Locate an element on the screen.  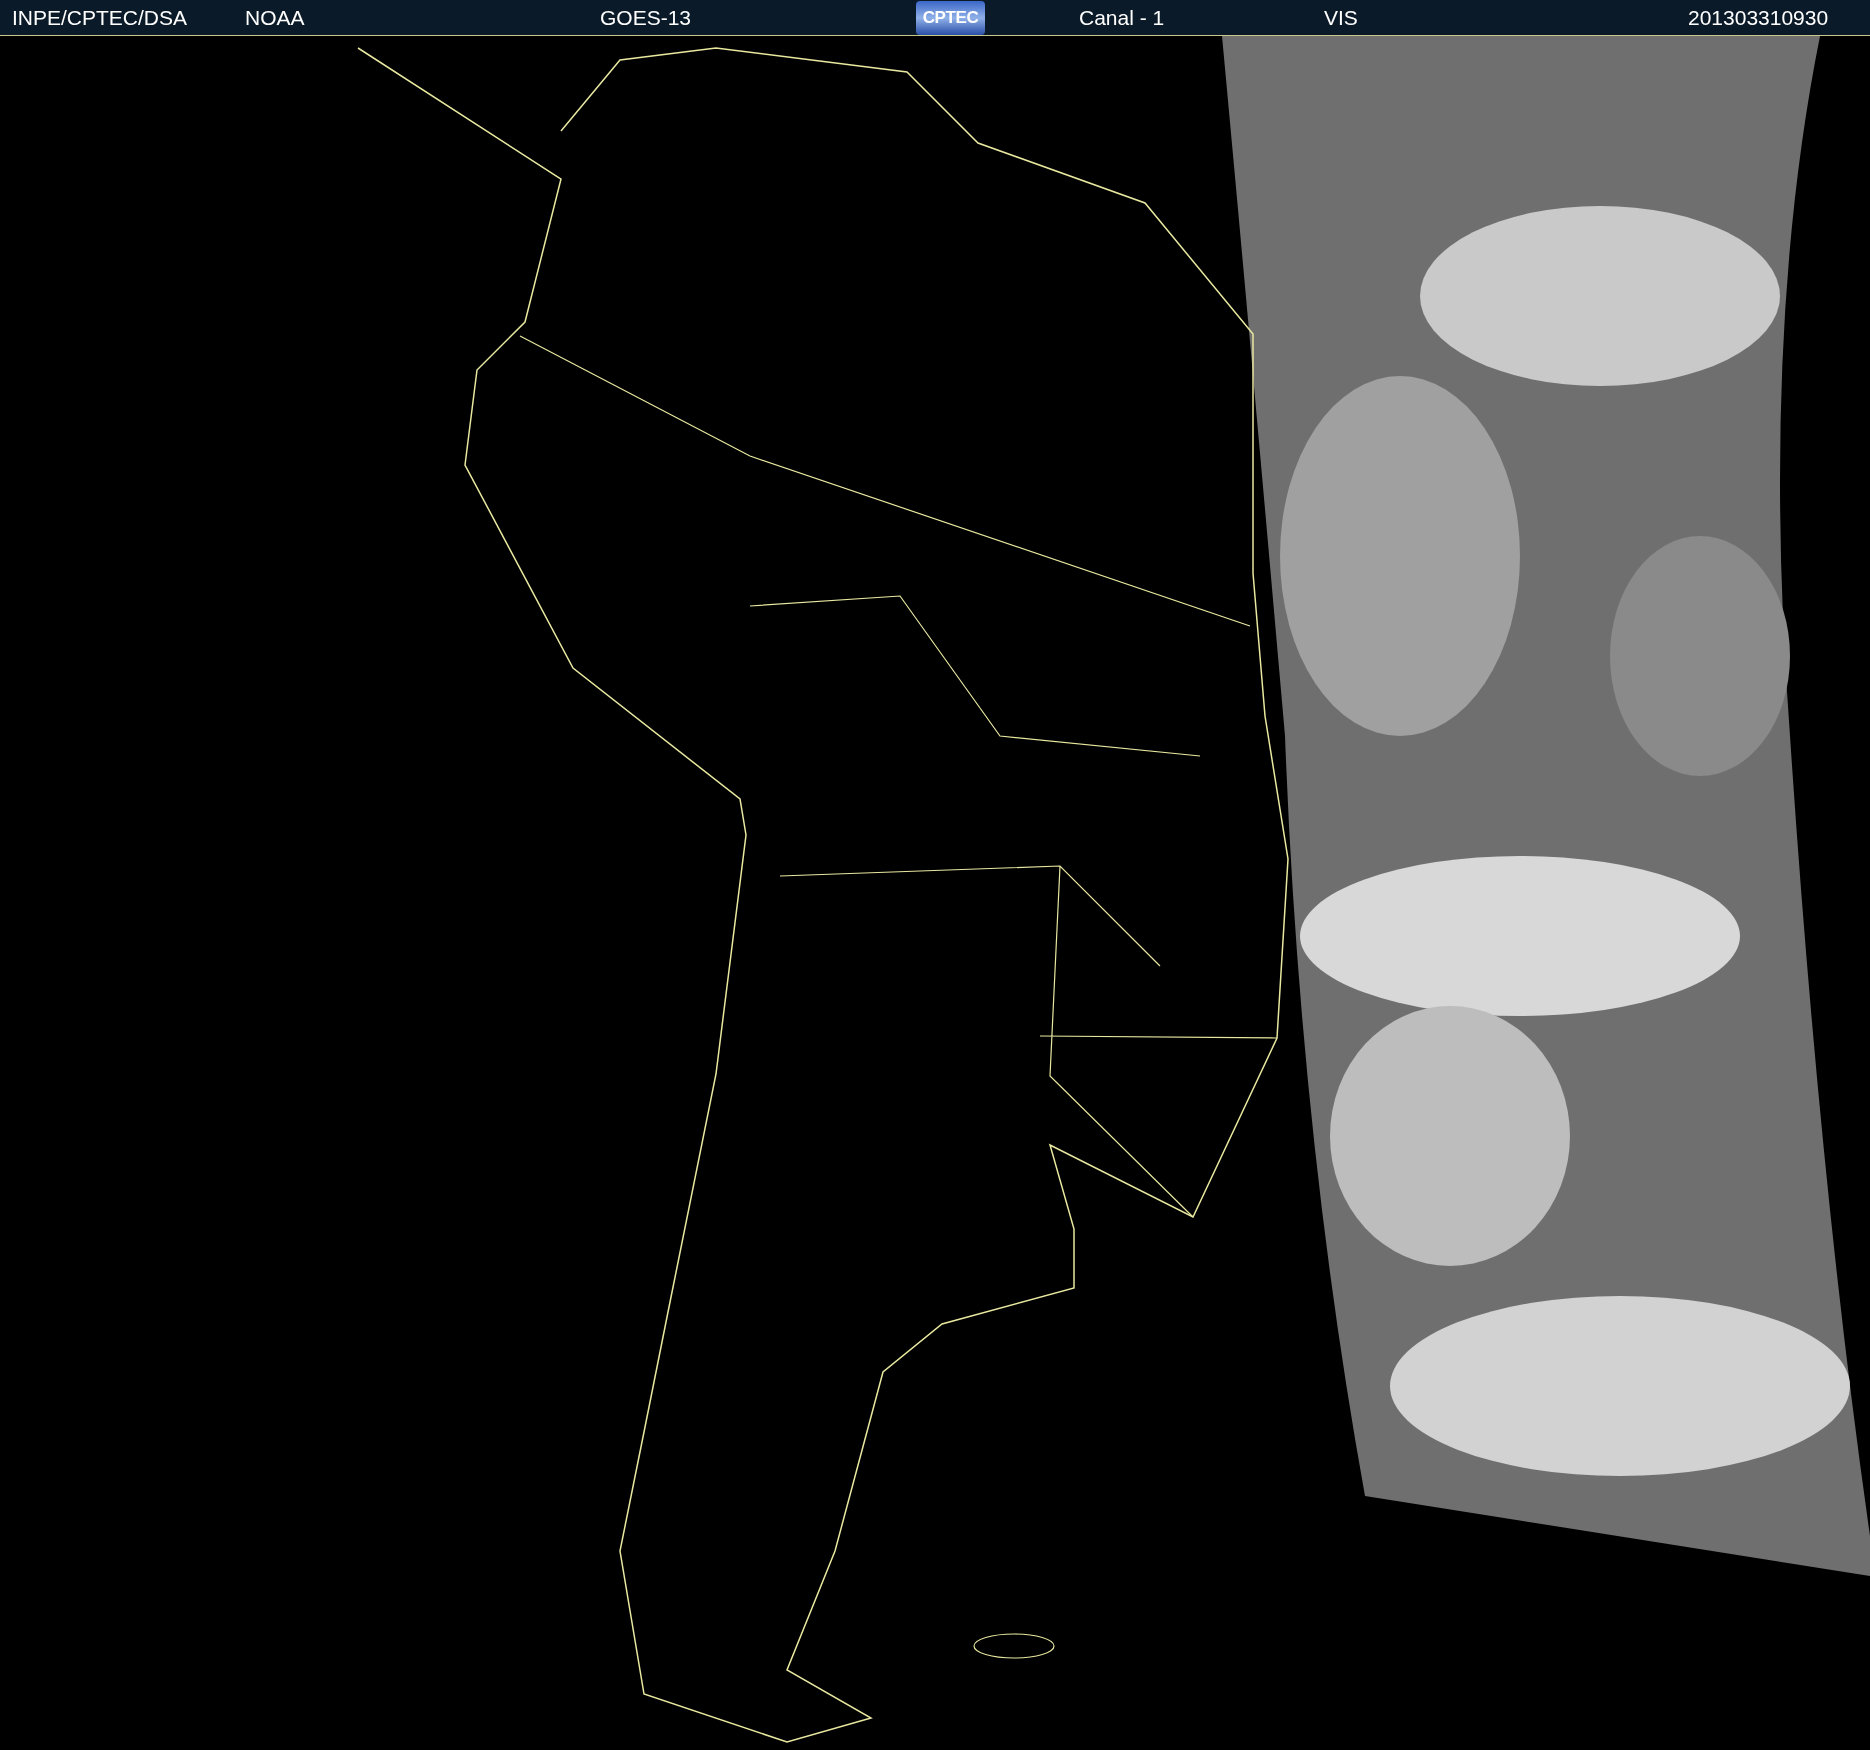
header-label: 201303310930 is located at coordinates (1758, 17).